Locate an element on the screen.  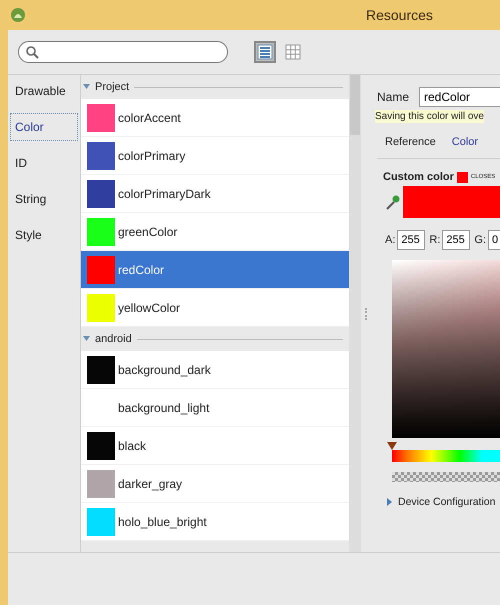
channel-label: G: is located at coordinates (480, 240).